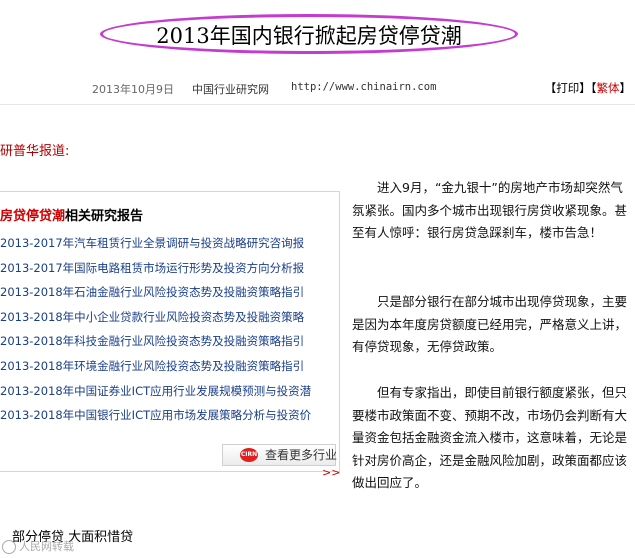 This screenshot has height=558, width=635. Describe the element at coordinates (301, 455) in the screenshot. I see `view-more-label: 查看更多行业` at that location.